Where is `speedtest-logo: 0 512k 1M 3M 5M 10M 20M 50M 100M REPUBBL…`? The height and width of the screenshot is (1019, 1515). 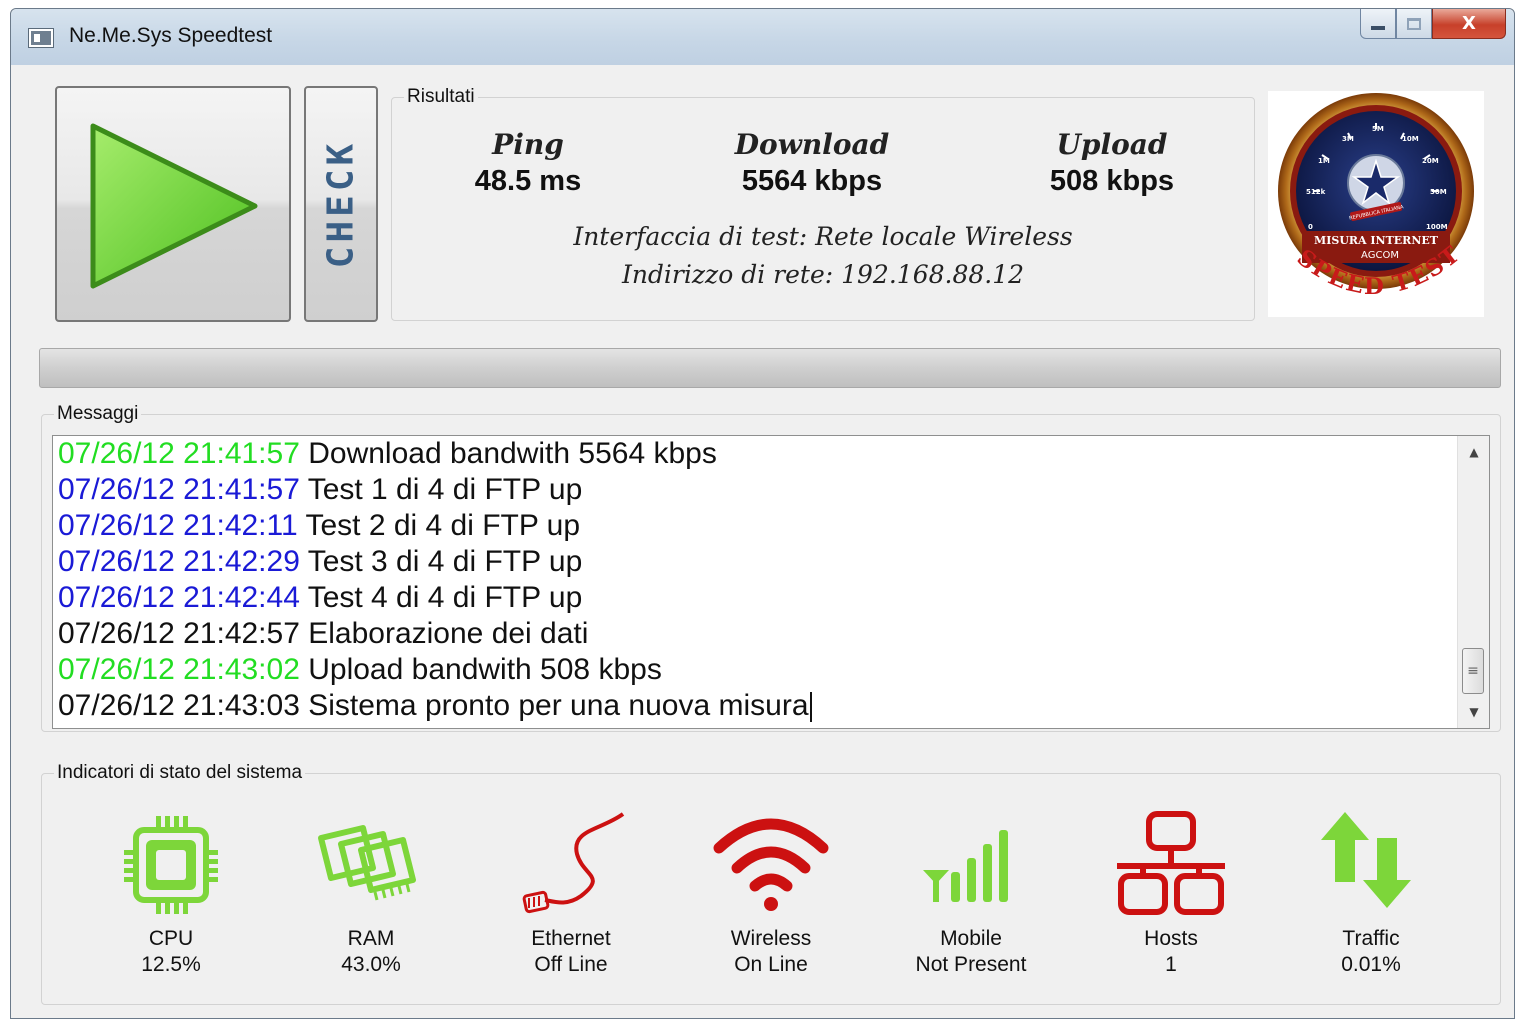 speedtest-logo: 0 512k 1M 3M 5M 10M 20M 50M 100M REPUBBL… is located at coordinates (1376, 204).